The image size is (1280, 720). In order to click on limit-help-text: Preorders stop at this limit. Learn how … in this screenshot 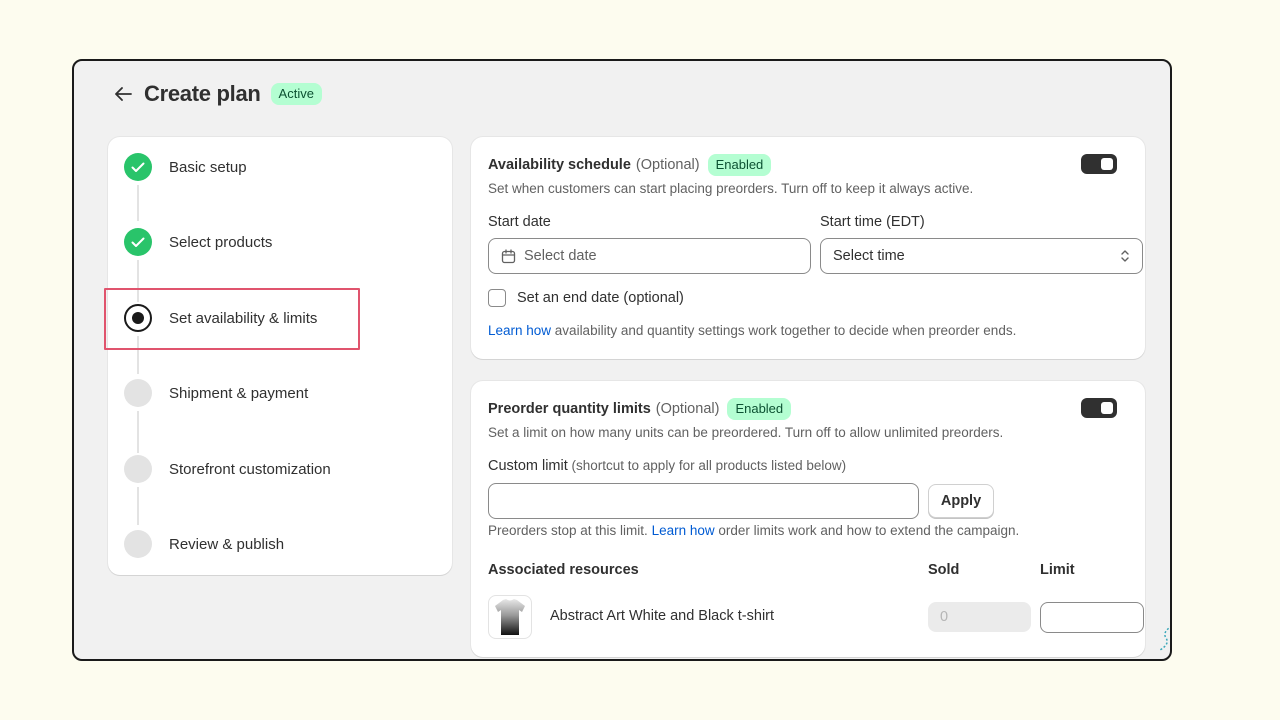, I will do `click(753, 530)`.